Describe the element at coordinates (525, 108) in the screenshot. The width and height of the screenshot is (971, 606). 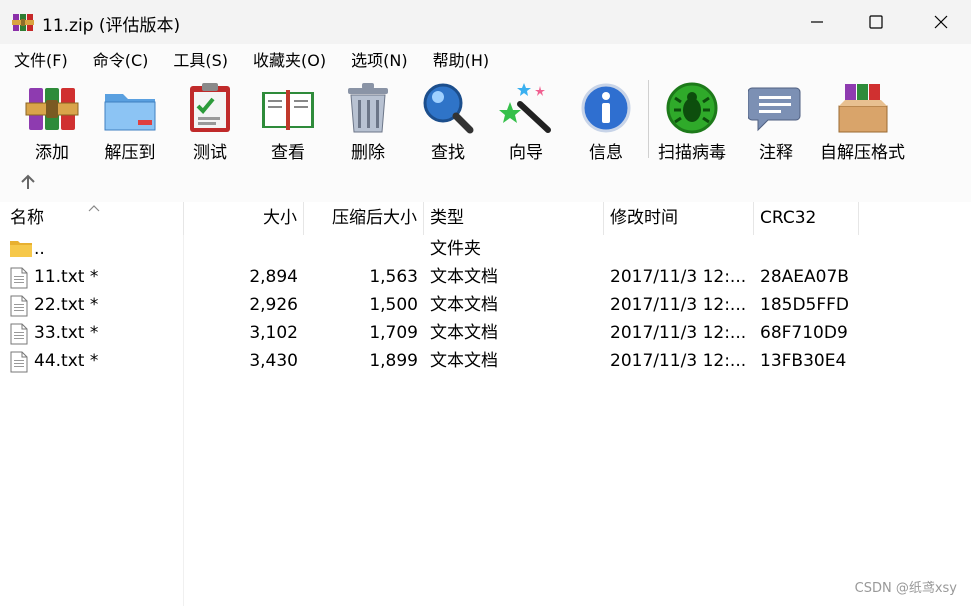
I see `magic-wand-icon` at that location.